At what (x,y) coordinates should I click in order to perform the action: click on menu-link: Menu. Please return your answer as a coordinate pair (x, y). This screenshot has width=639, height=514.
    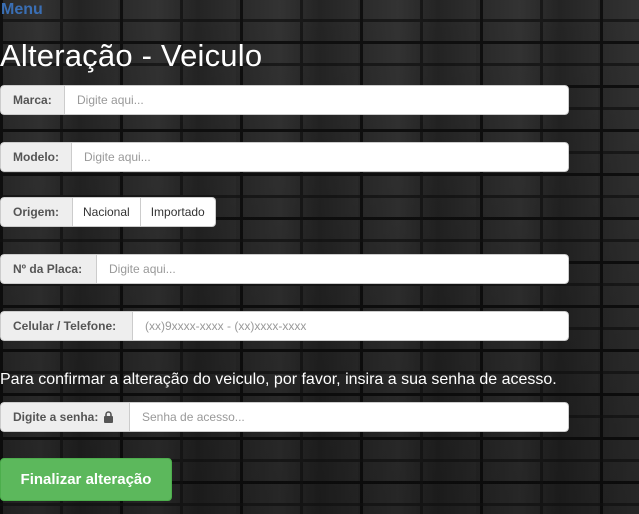
    Looking at the image, I should click on (22, 10).